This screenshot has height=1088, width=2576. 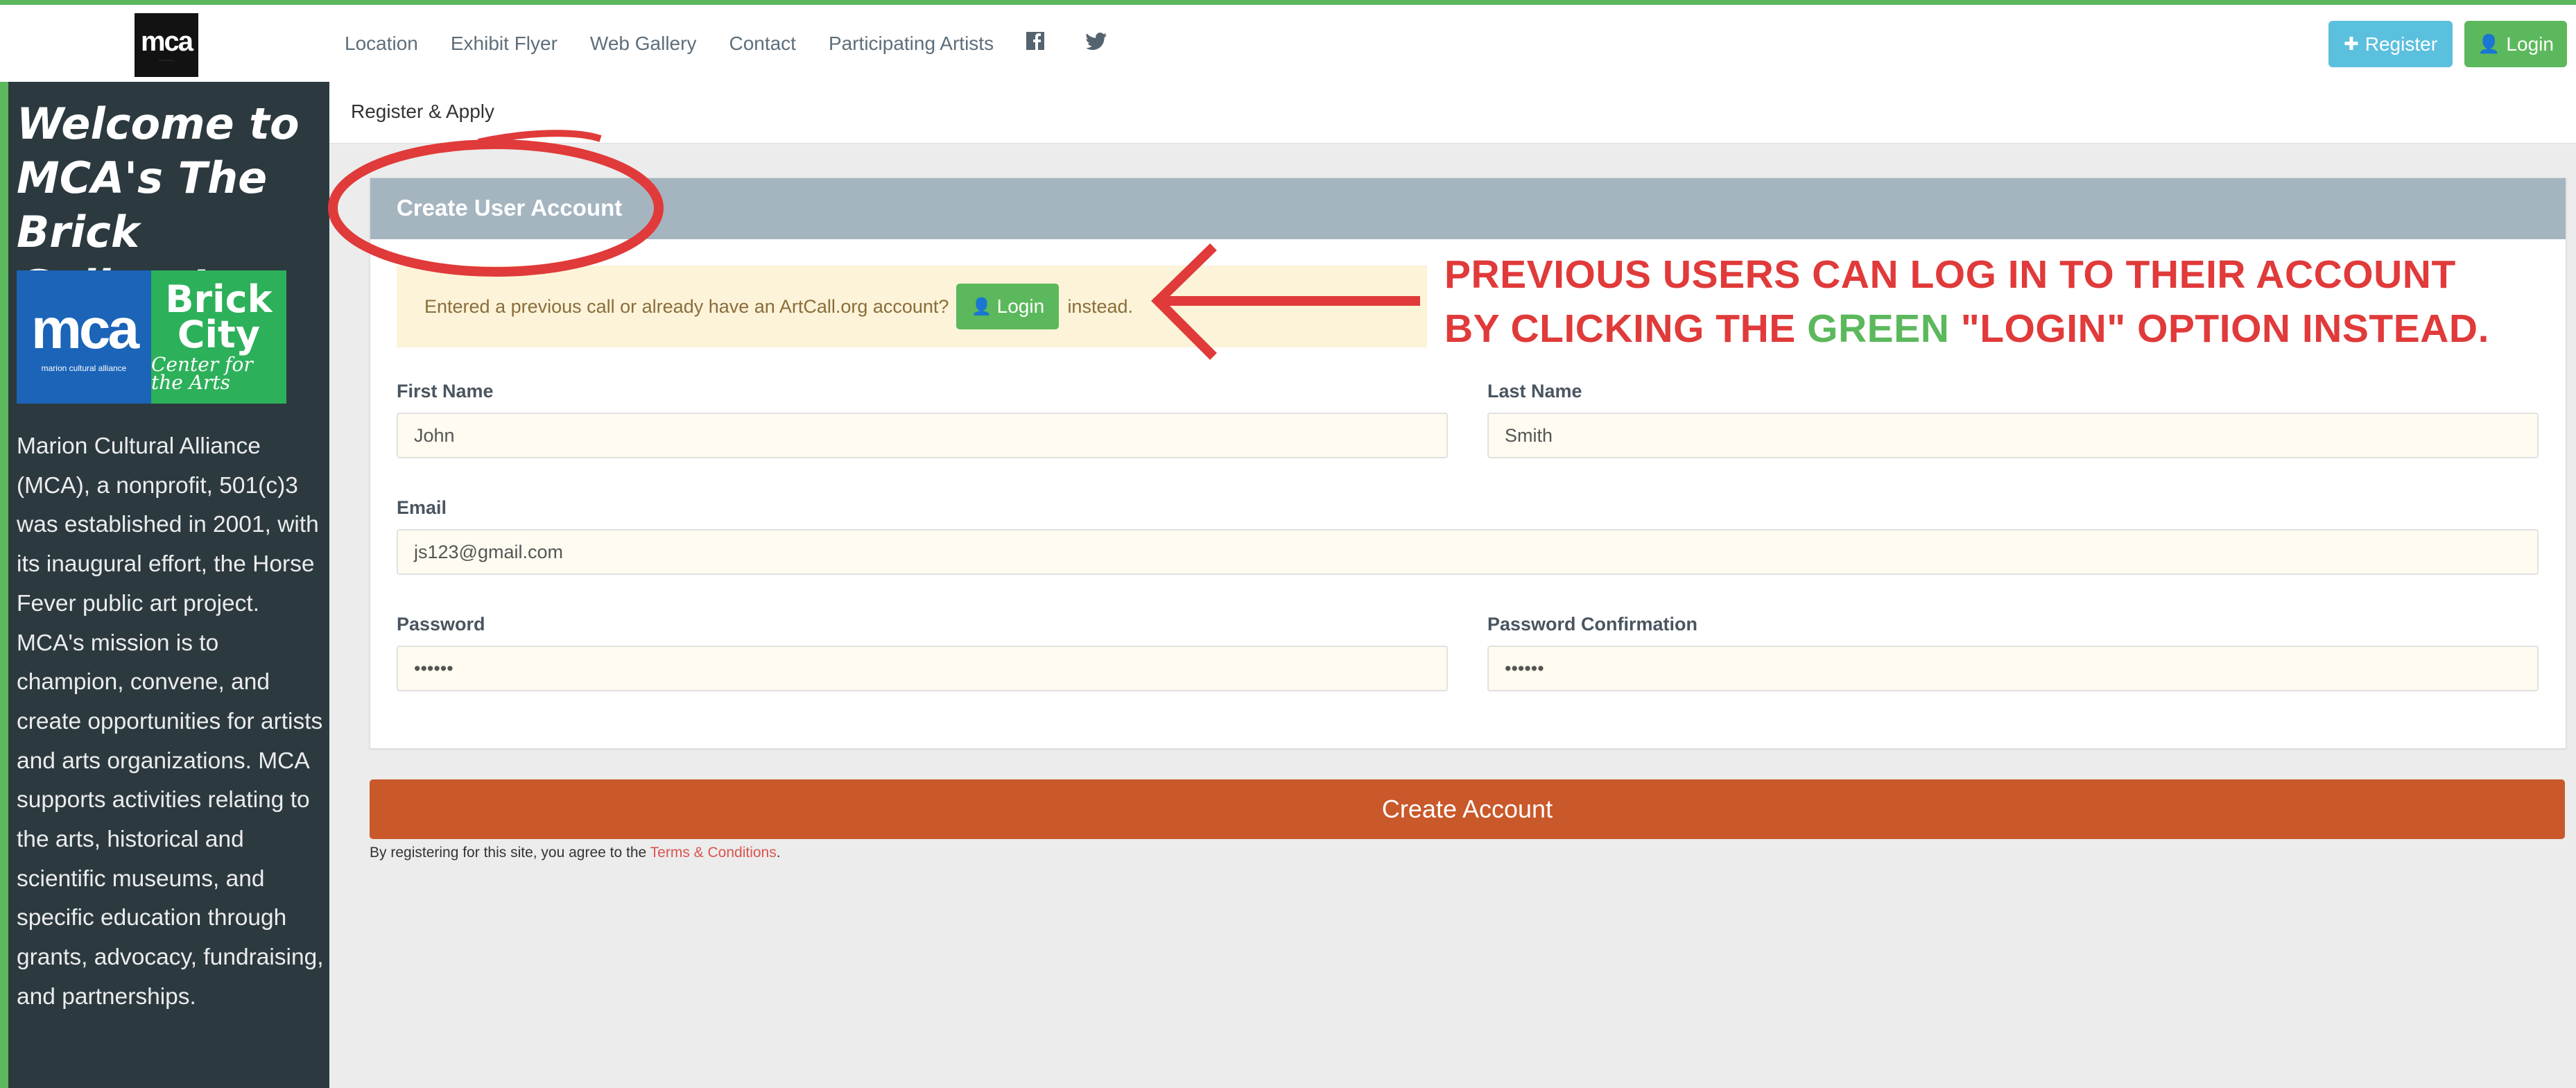 I want to click on password-confirmation-input: ••••••, so click(x=2013, y=668).